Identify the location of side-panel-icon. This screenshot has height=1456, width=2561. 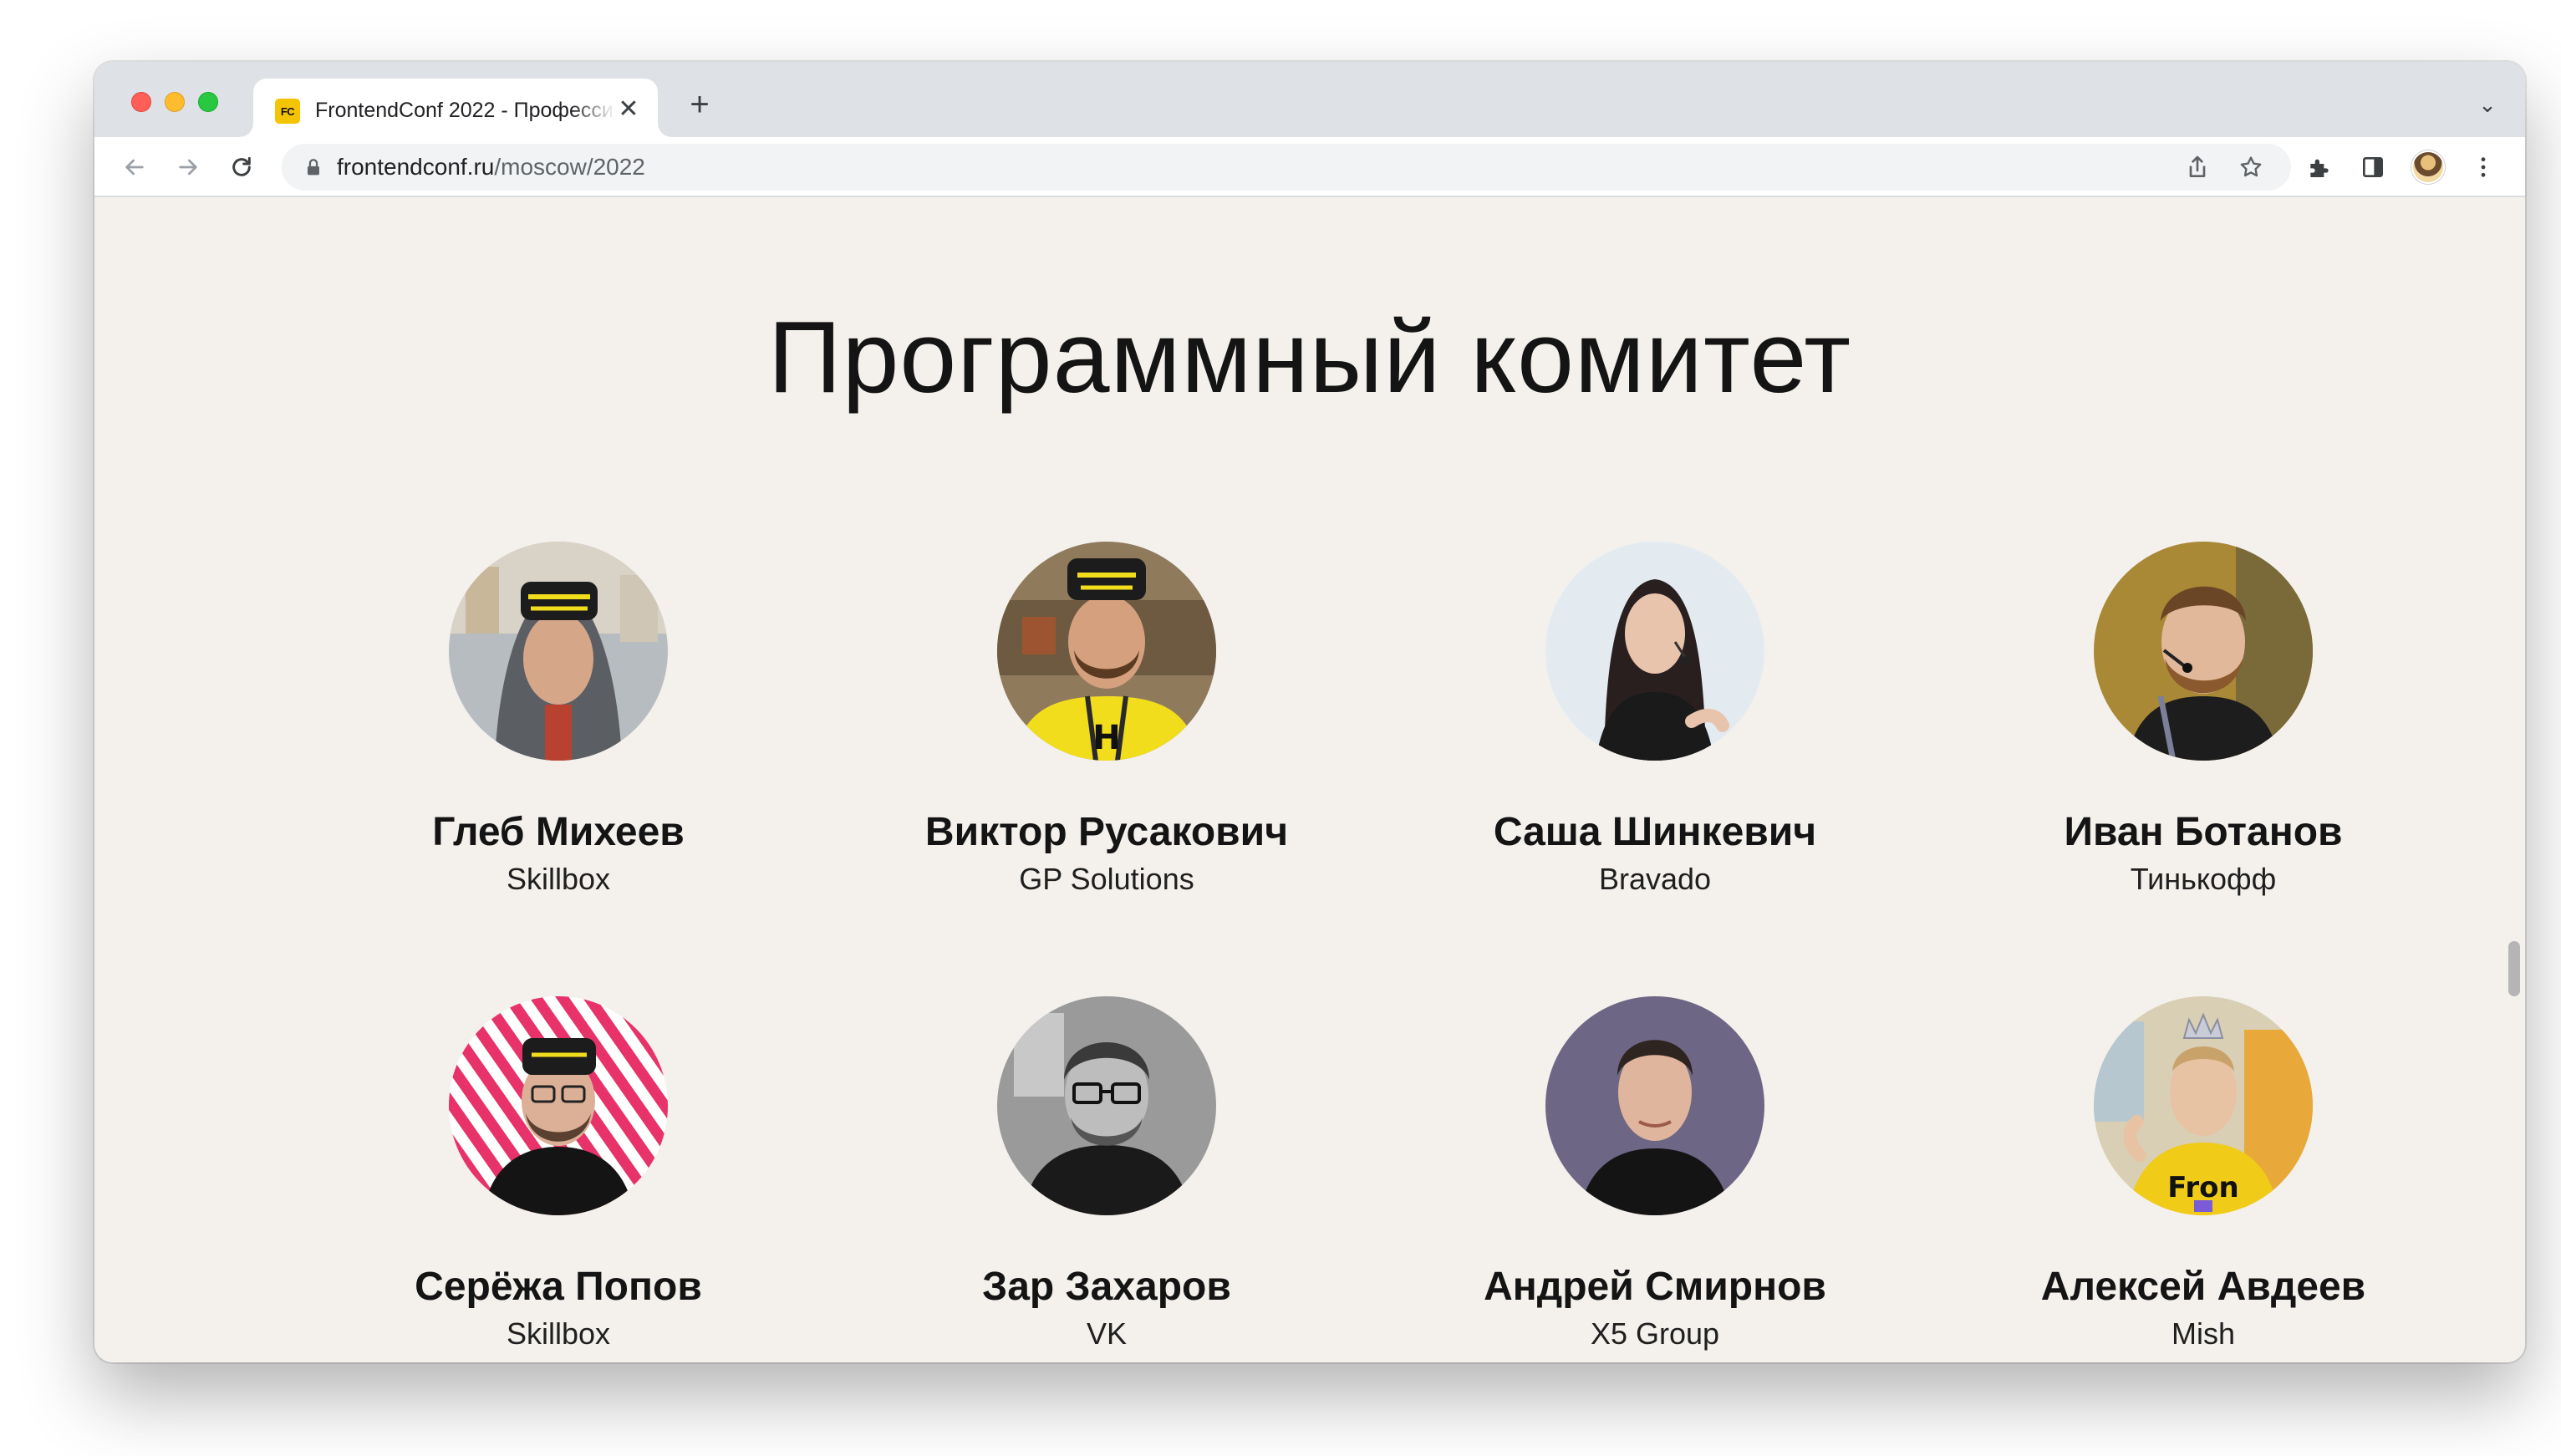
(2373, 167).